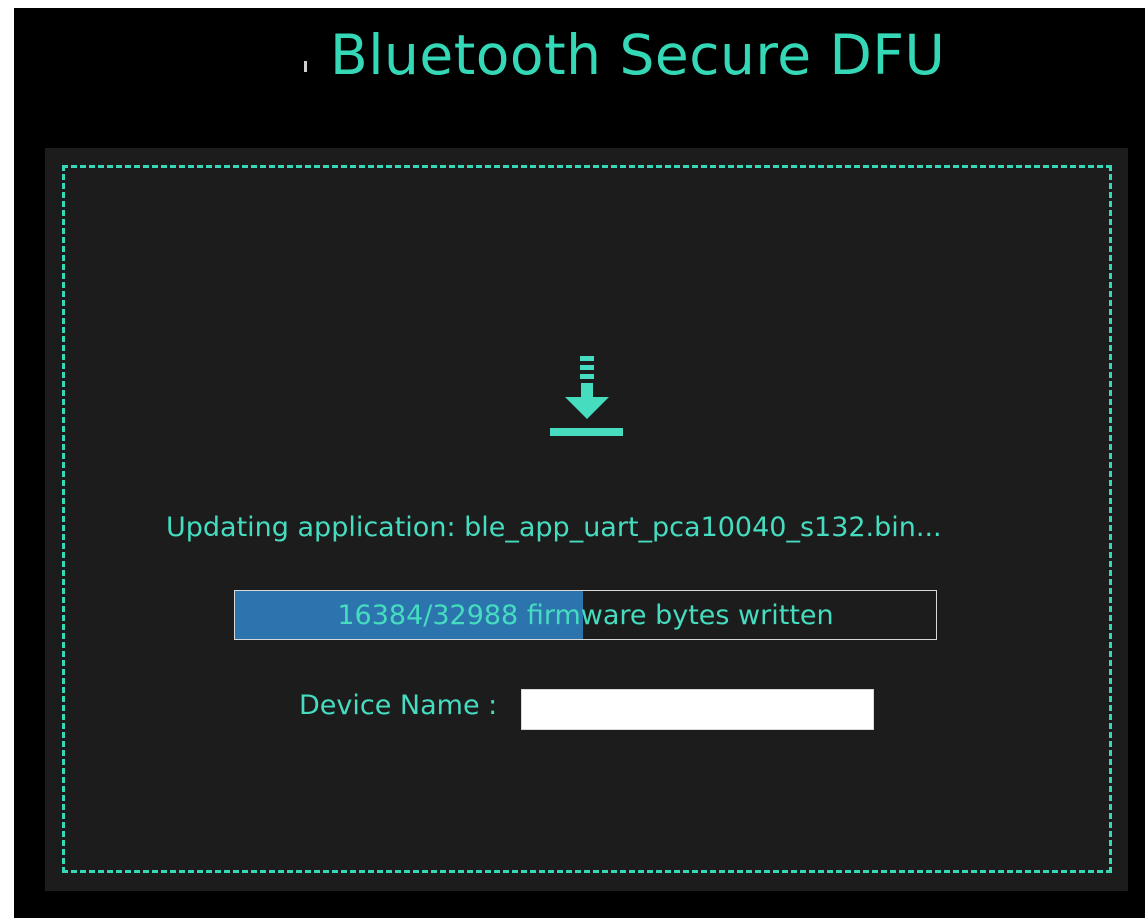 Image resolution: width=1145 pixels, height=920 pixels. What do you see at coordinates (398, 705) in the screenshot?
I see `device-name-label: Device Name :` at bounding box center [398, 705].